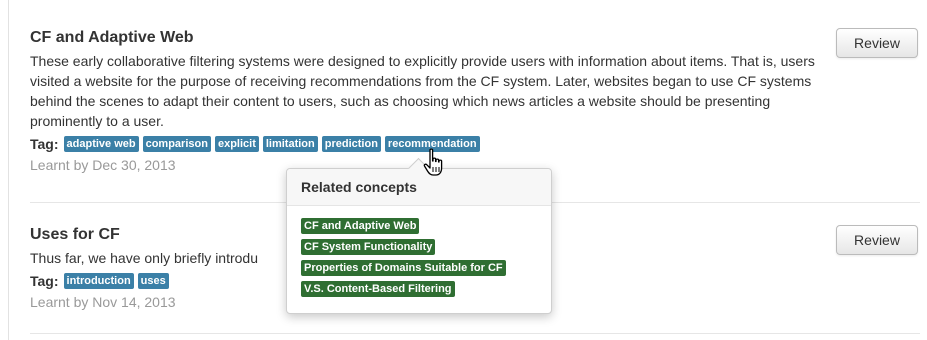  I want to click on tag-uses: uses, so click(153, 281).